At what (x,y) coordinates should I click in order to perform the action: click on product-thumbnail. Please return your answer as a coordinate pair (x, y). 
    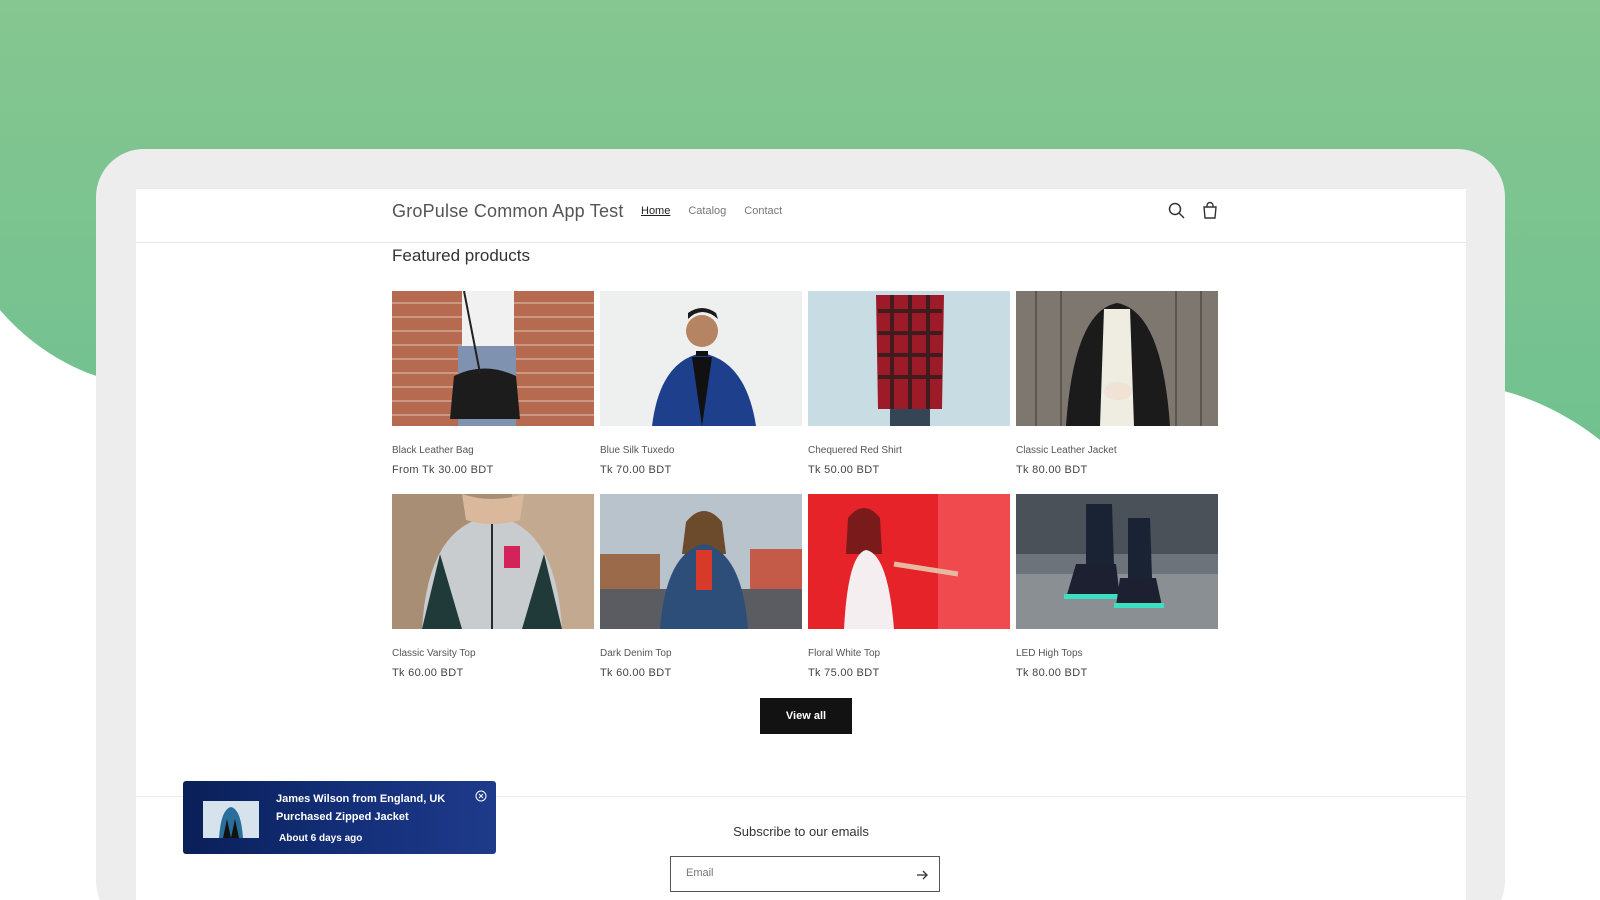
    Looking at the image, I should click on (231, 819).